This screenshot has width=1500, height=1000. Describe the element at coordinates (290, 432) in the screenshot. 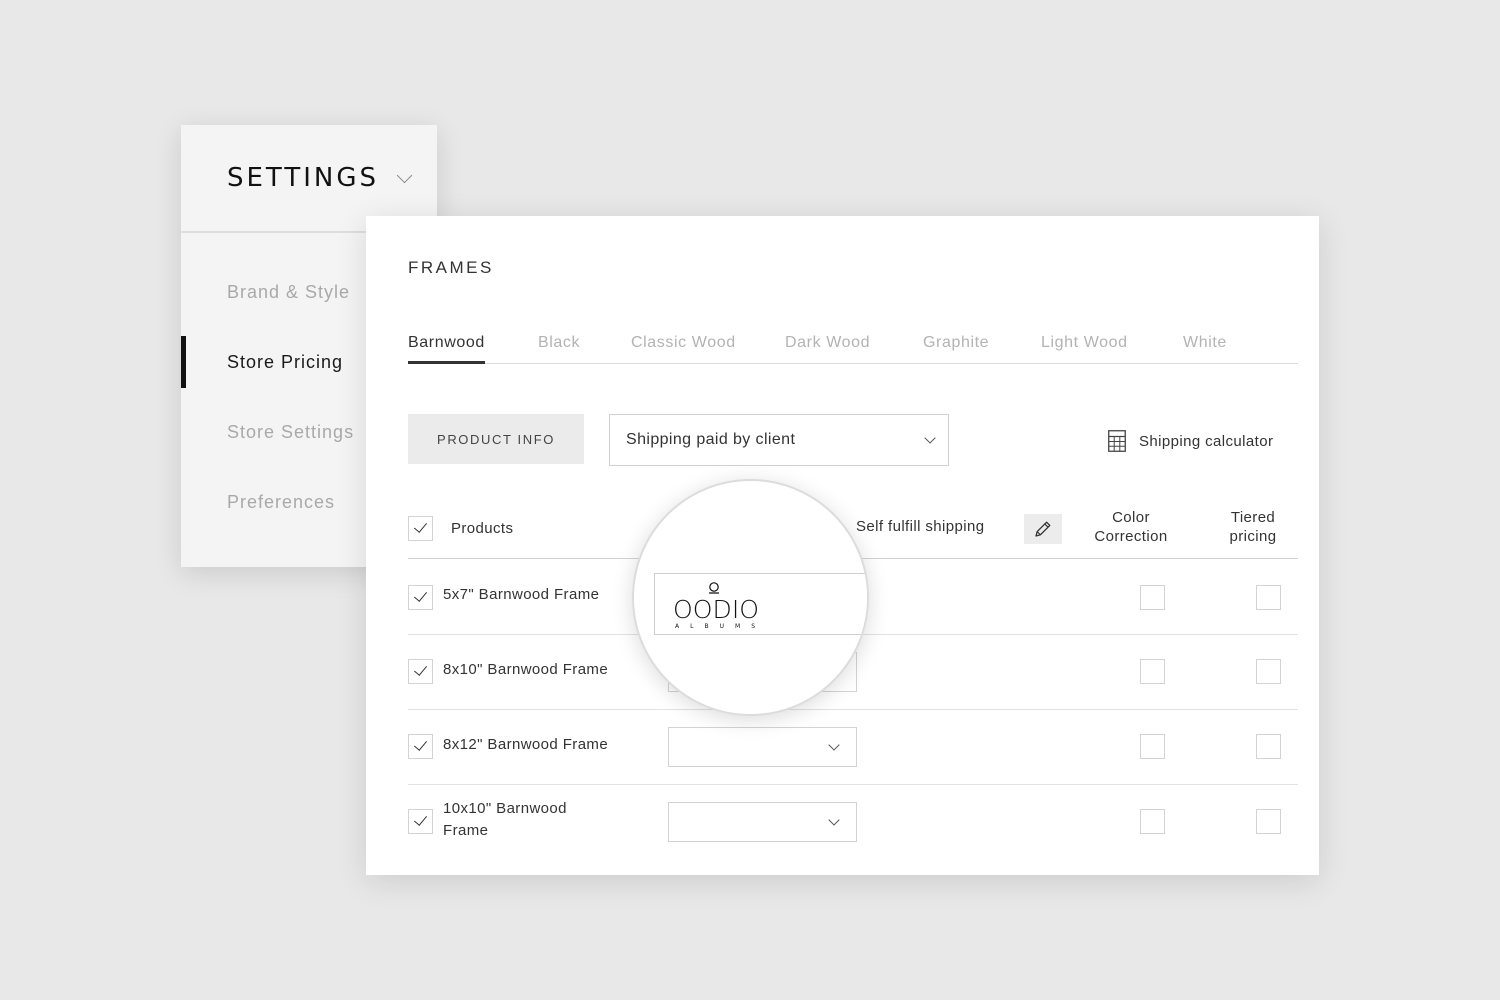

I see `nav-item-store-settings: Store Settings` at that location.